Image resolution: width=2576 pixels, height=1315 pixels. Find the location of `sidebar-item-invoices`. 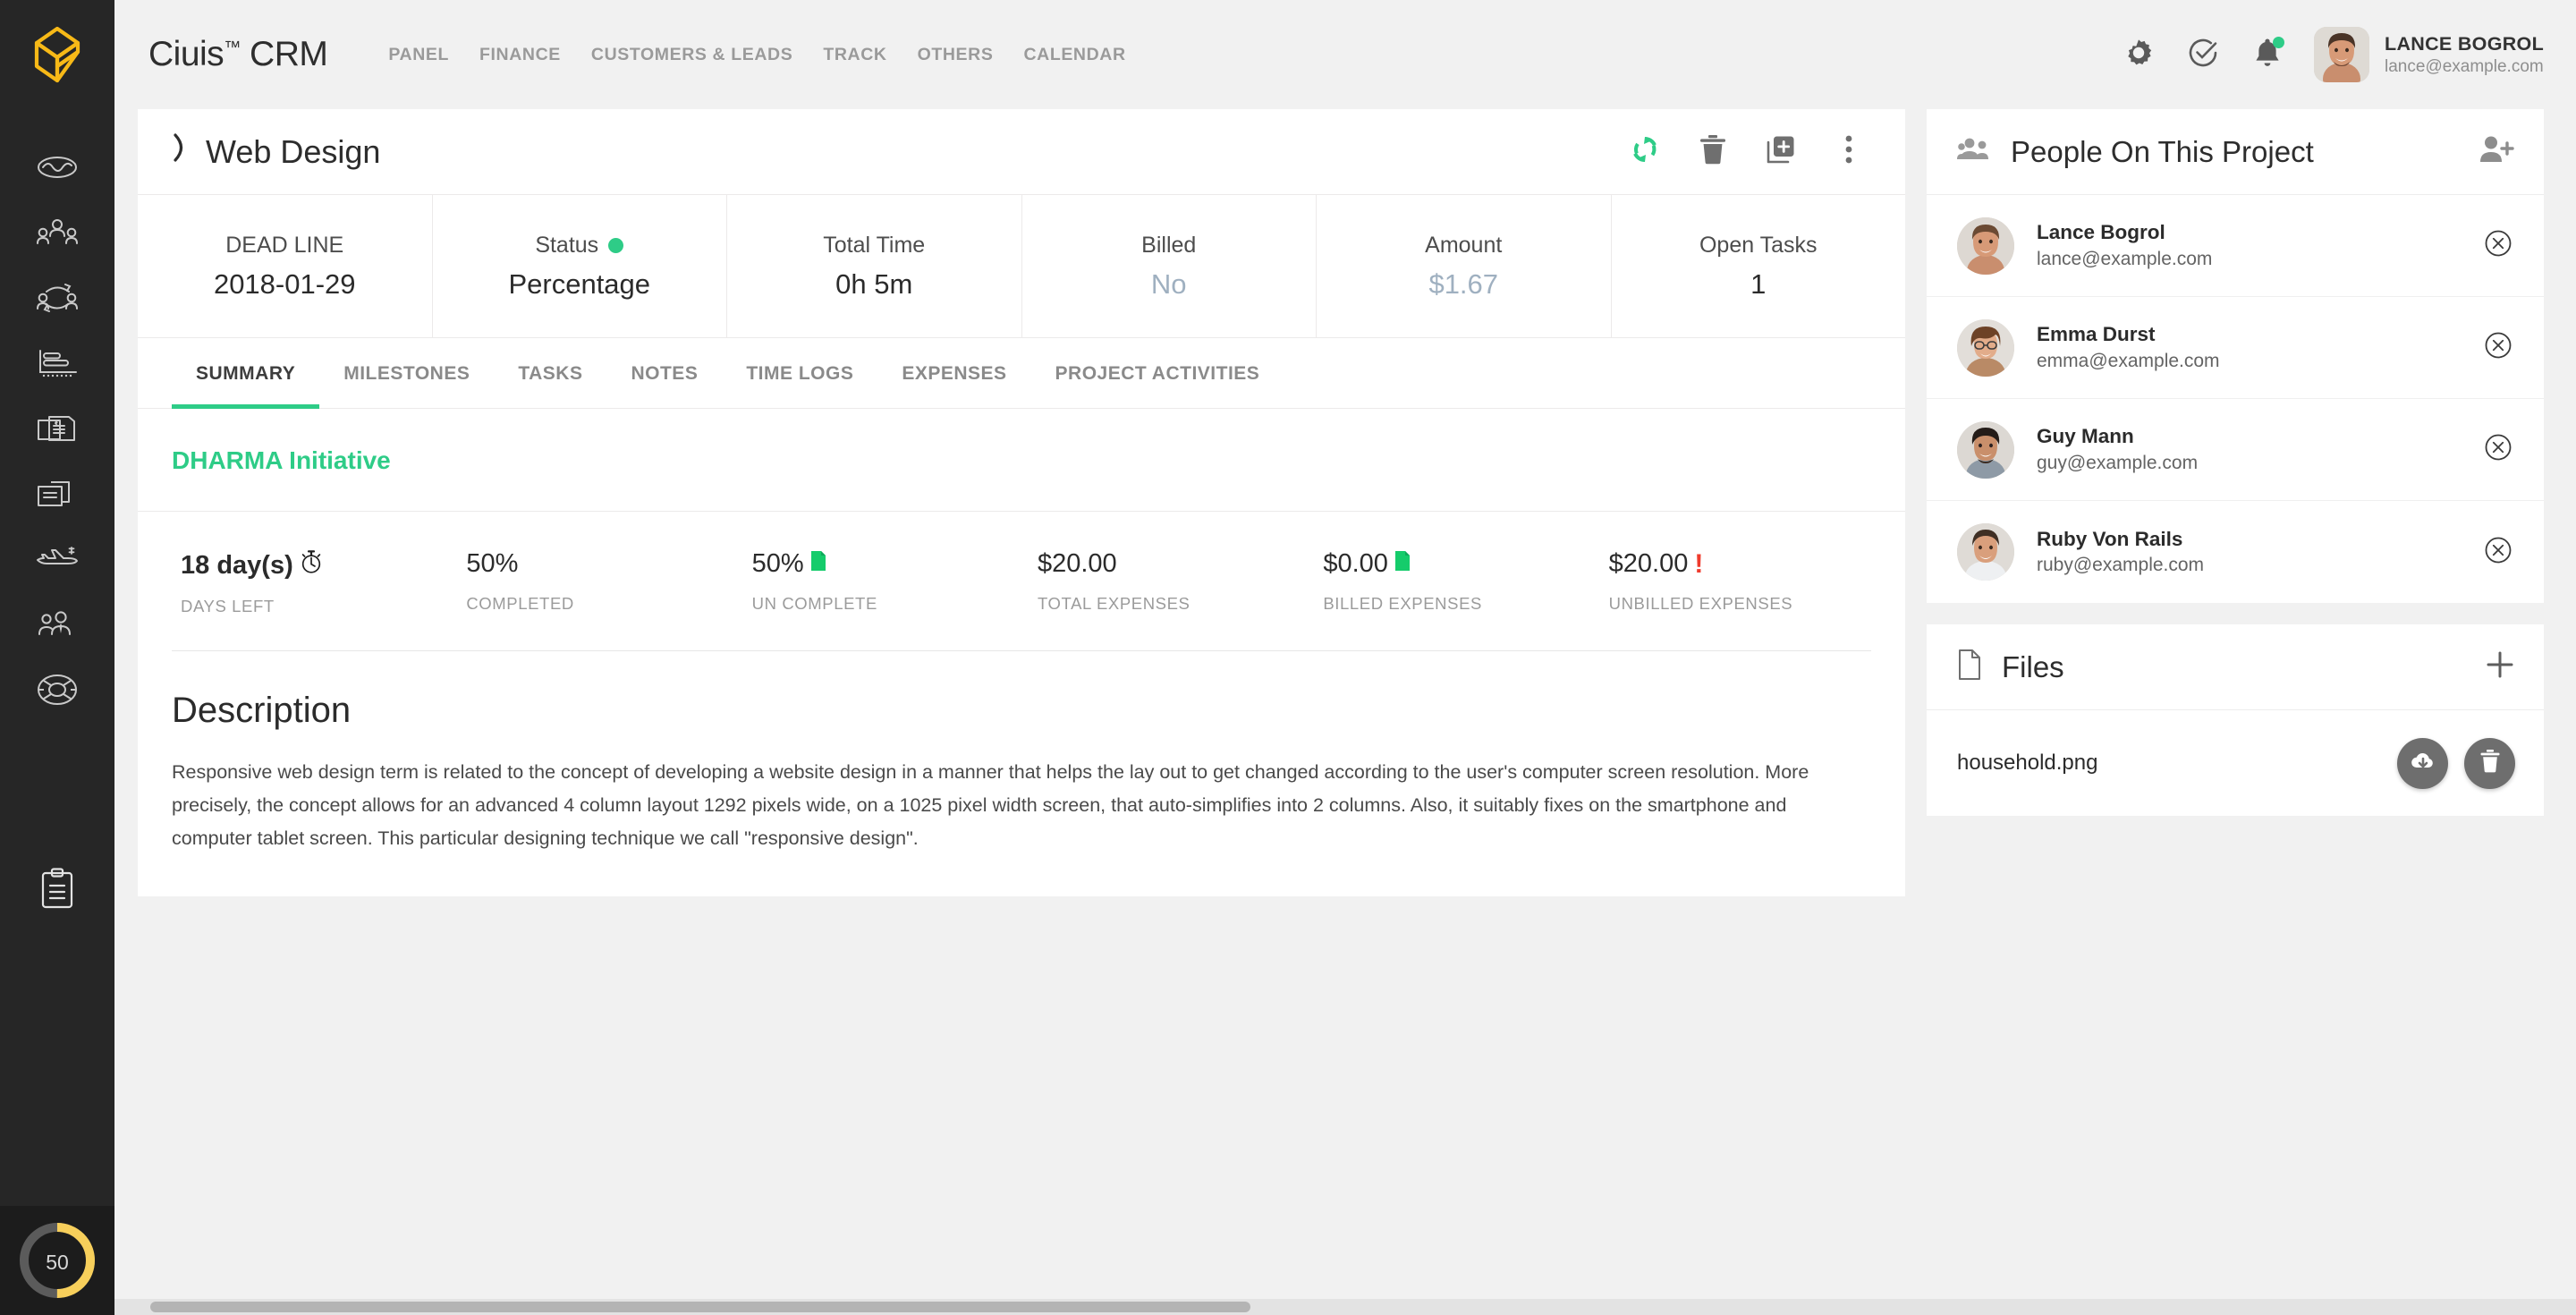

sidebar-item-invoices is located at coordinates (57, 428).